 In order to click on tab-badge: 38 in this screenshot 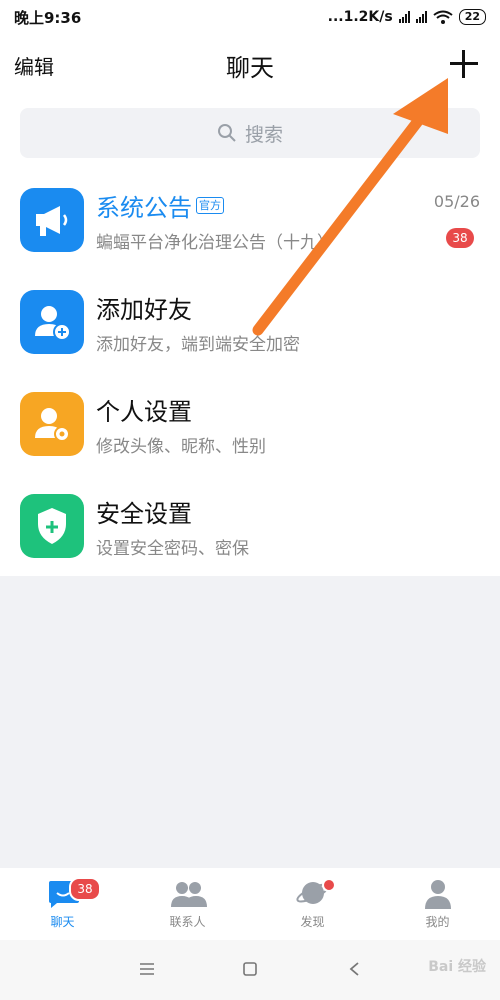, I will do `click(85, 889)`.